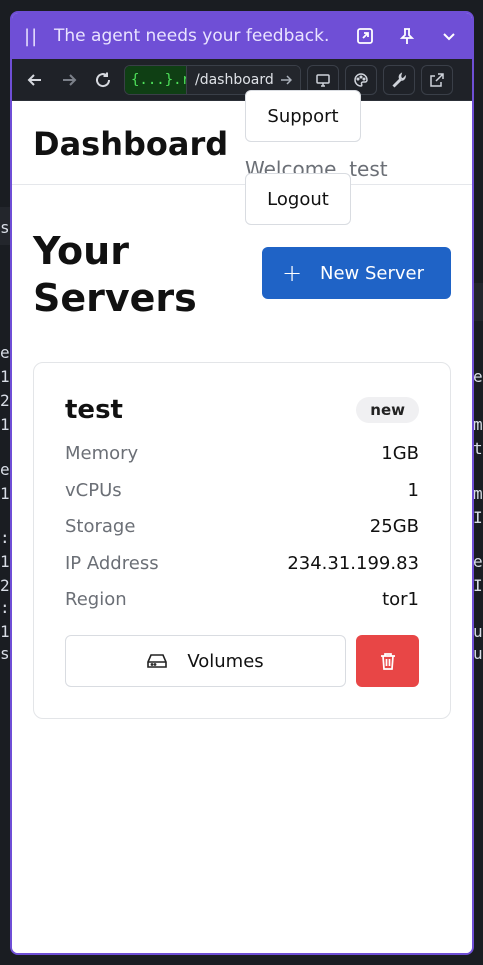 Image resolution: width=483 pixels, height=965 pixels. Describe the element at coordinates (103, 80) in the screenshot. I see `reload-icon` at that location.